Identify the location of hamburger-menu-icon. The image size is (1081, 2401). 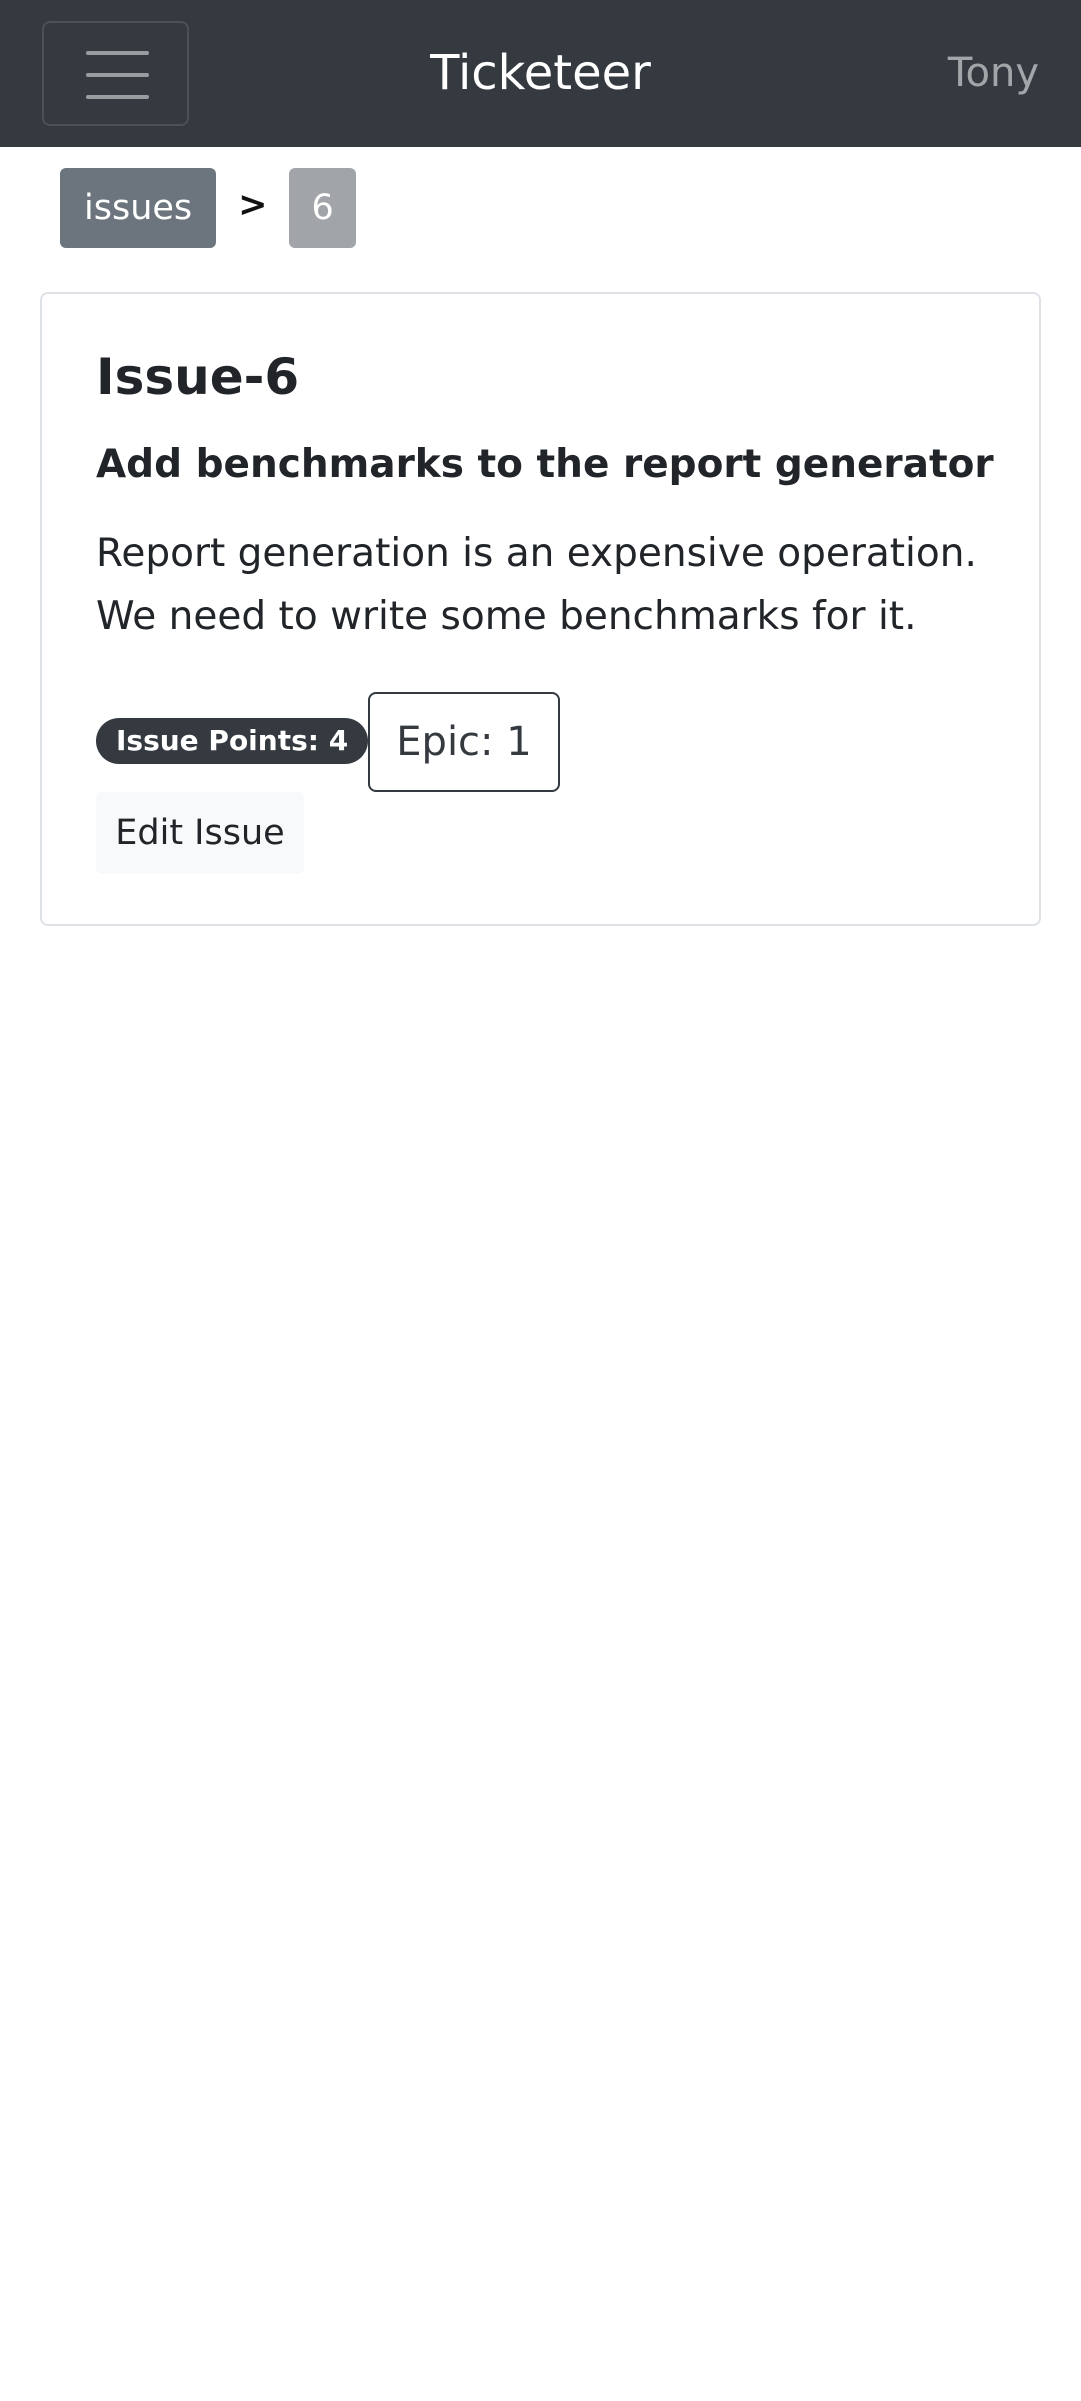
(117, 53).